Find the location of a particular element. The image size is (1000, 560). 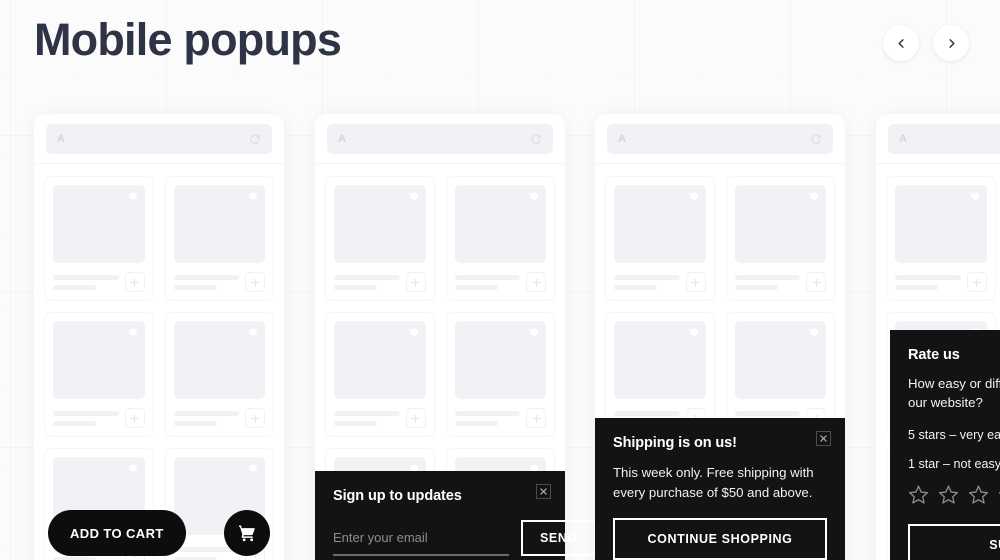

carousel-next-button is located at coordinates (951, 43).